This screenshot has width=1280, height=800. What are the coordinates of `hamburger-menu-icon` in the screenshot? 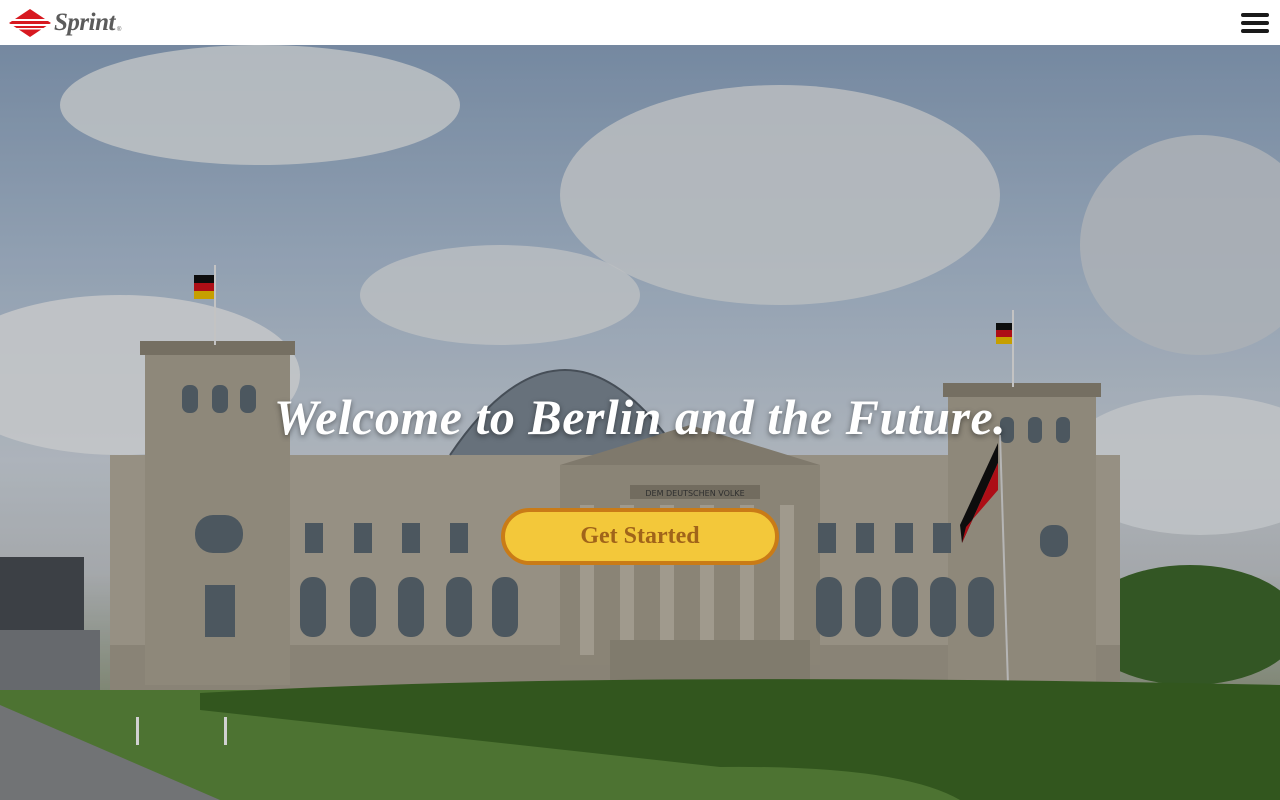 It's located at (1255, 23).